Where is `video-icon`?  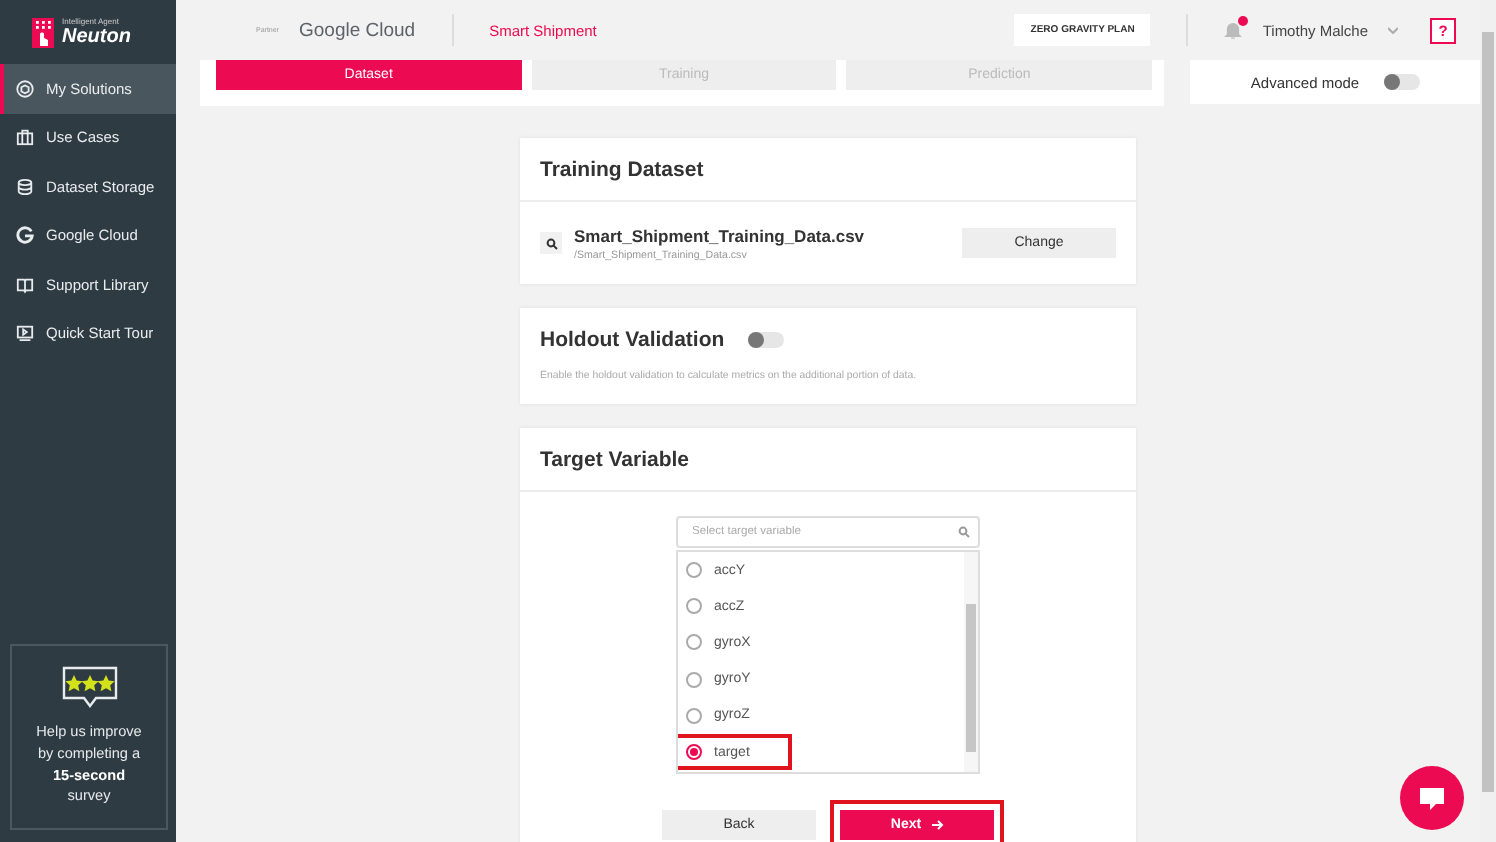 video-icon is located at coordinates (25, 333).